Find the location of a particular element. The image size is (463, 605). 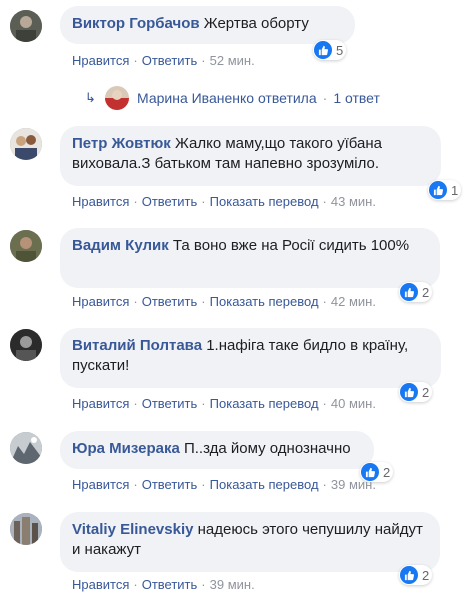

comment-actions: Нравится · Ответить · 39 мин. is located at coordinates (163, 585).